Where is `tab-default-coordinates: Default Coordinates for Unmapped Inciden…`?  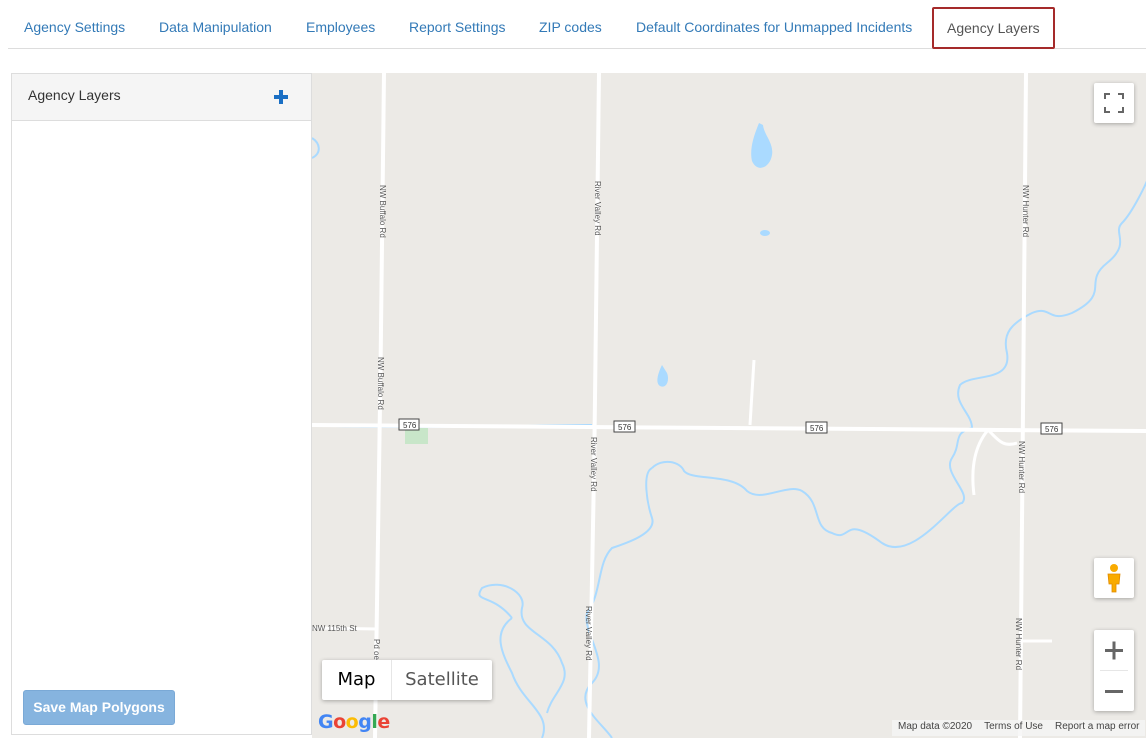 tab-default-coordinates: Default Coordinates for Unmapped Inciden… is located at coordinates (774, 28).